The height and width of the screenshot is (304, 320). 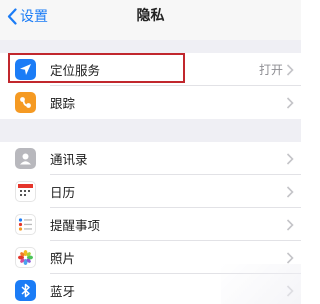 What do you see at coordinates (63, 103) in the screenshot?
I see `row-label: 跟踪` at bounding box center [63, 103].